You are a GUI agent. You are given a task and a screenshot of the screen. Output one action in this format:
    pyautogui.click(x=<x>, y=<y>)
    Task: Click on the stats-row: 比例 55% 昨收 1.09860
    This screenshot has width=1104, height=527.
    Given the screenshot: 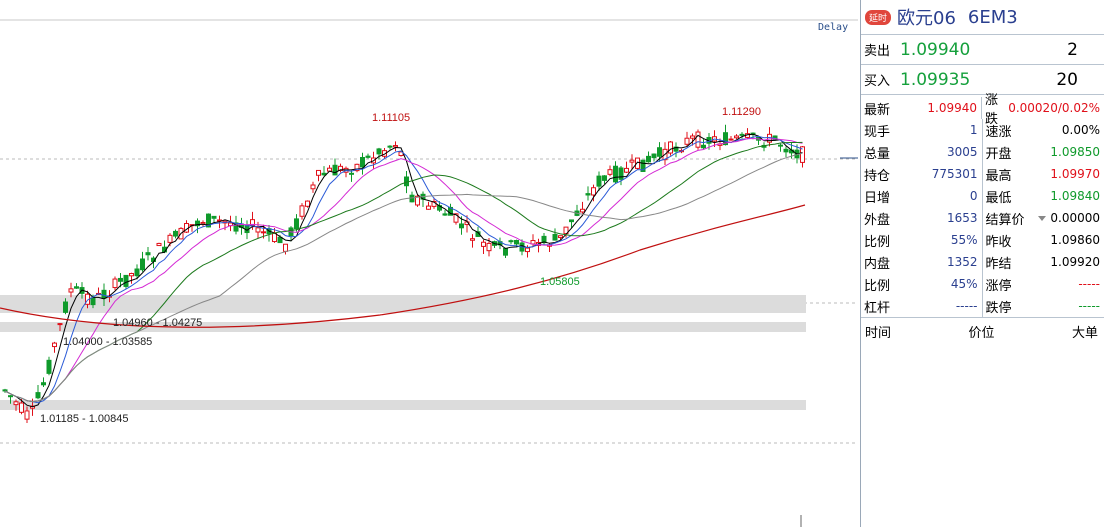 What is the action you would take?
    pyautogui.click(x=982, y=240)
    